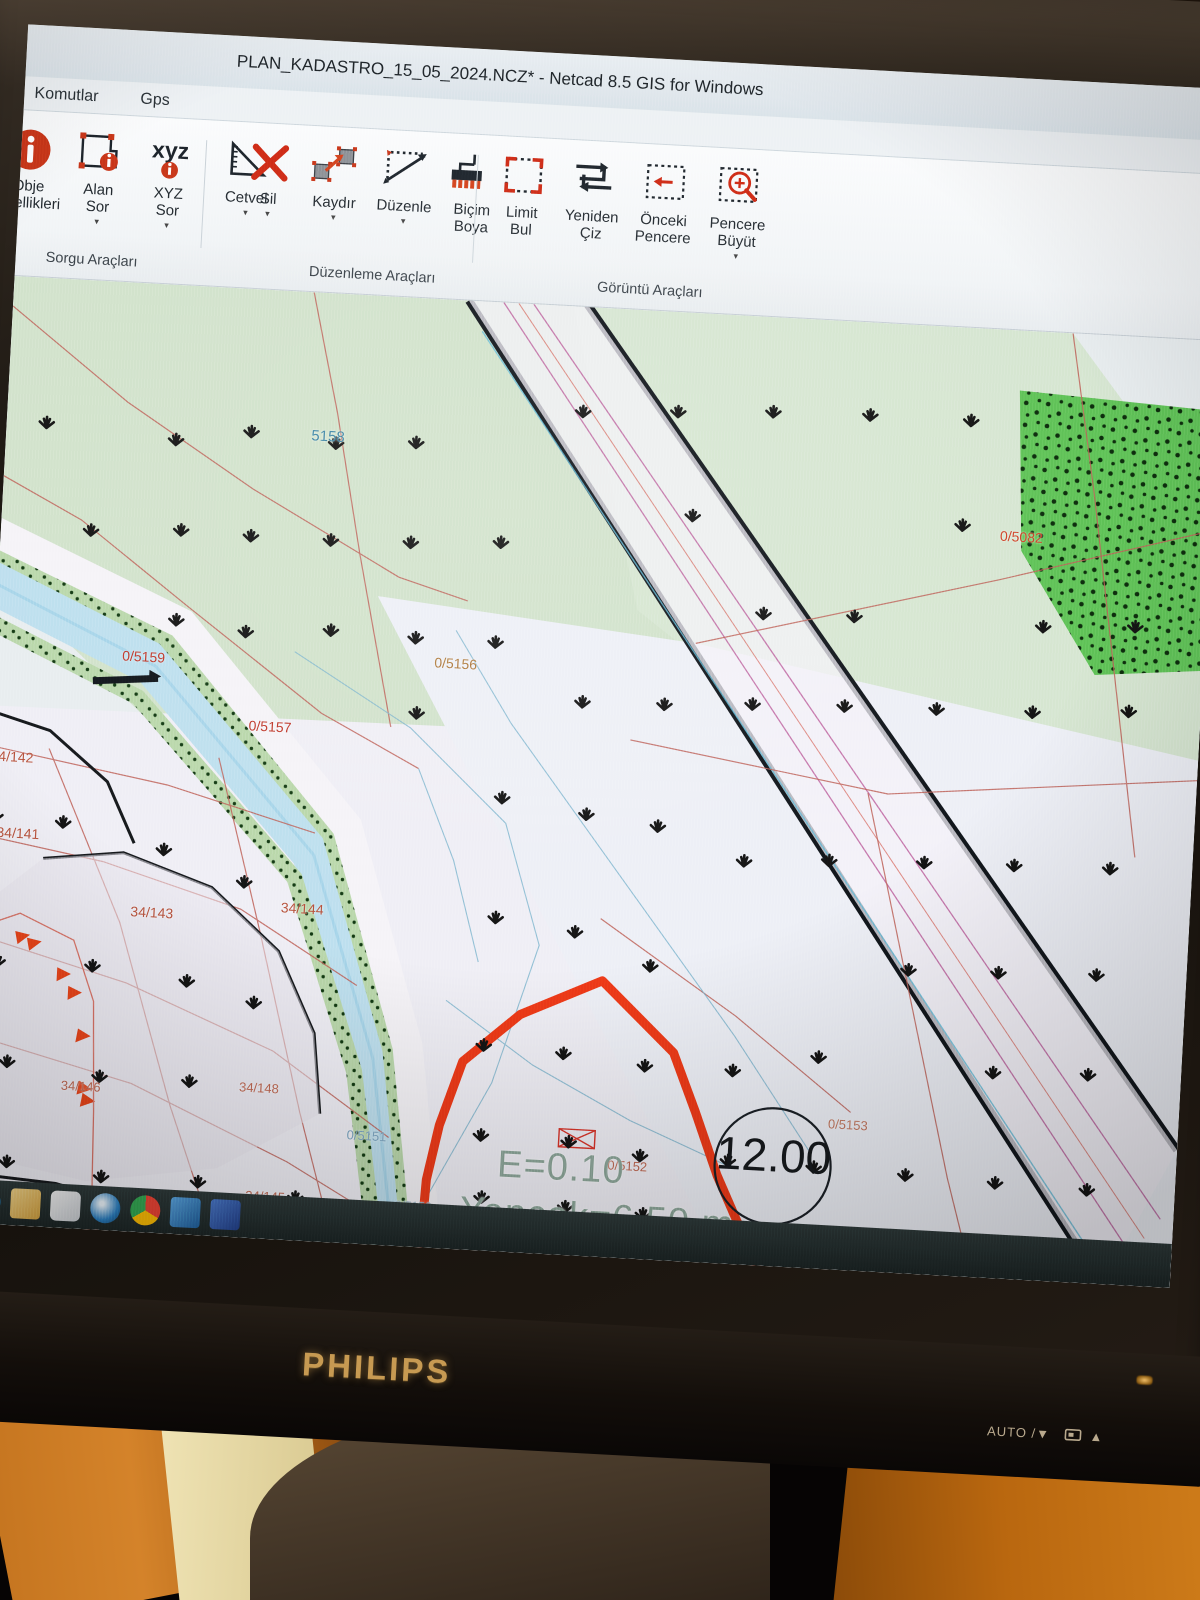  Describe the element at coordinates (145, 1210) in the screenshot. I see `chrome-icon` at that location.